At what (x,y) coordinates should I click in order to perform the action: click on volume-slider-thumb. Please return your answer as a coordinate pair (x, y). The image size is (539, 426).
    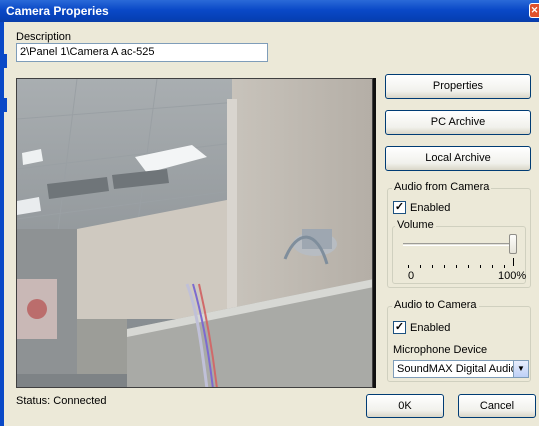
    Looking at the image, I should click on (513, 244).